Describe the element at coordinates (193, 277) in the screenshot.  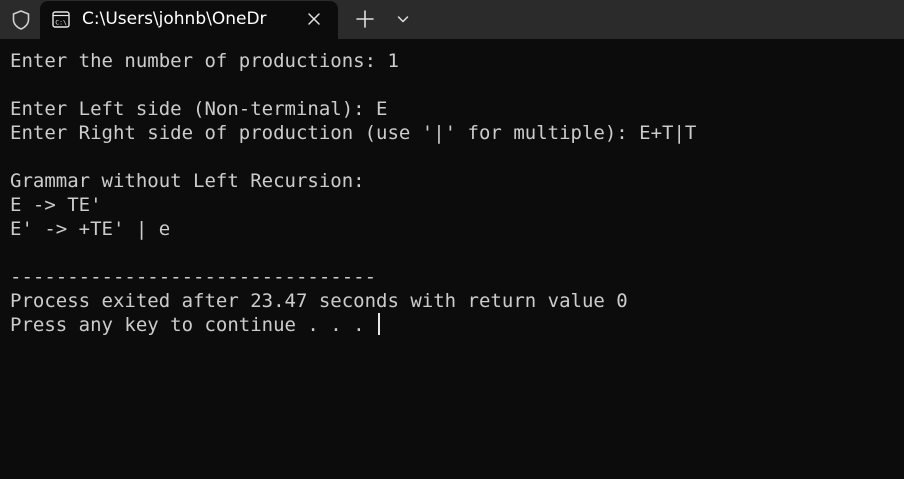
I see `terminal-line: --------------------------------` at that location.